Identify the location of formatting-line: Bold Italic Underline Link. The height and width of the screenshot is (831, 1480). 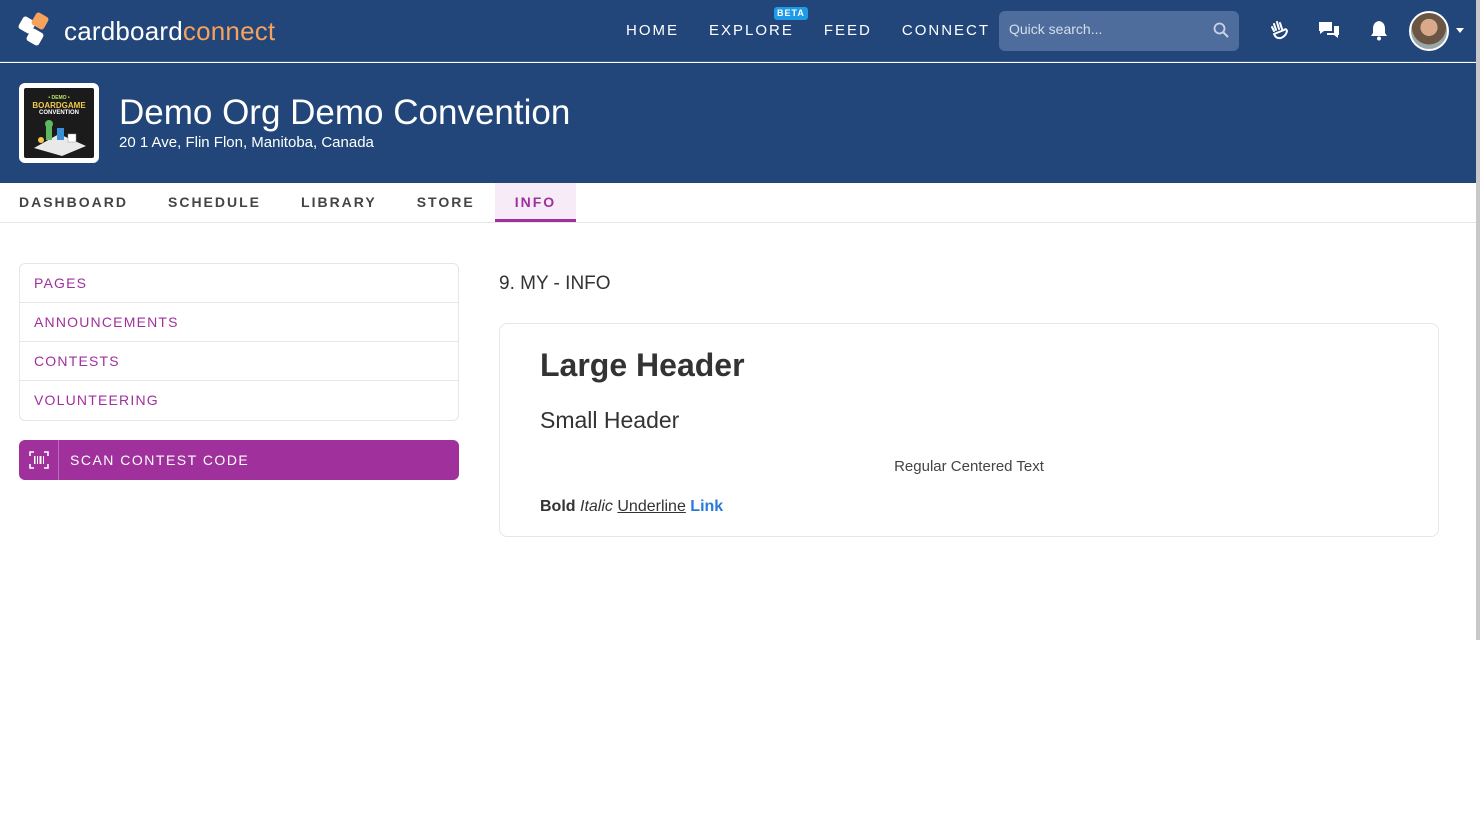
(631, 507).